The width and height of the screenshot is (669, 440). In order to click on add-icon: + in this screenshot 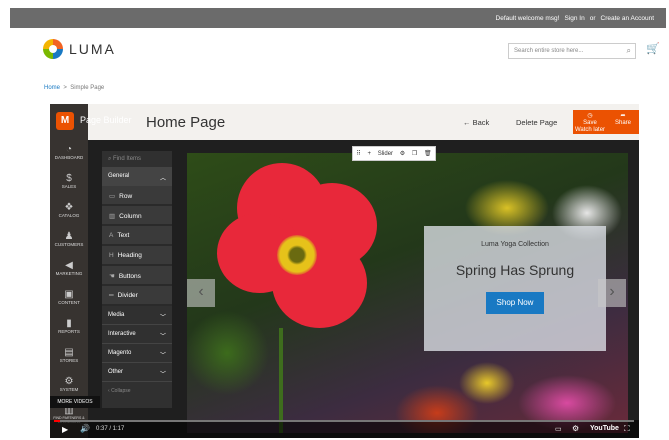, I will do `click(369, 154)`.